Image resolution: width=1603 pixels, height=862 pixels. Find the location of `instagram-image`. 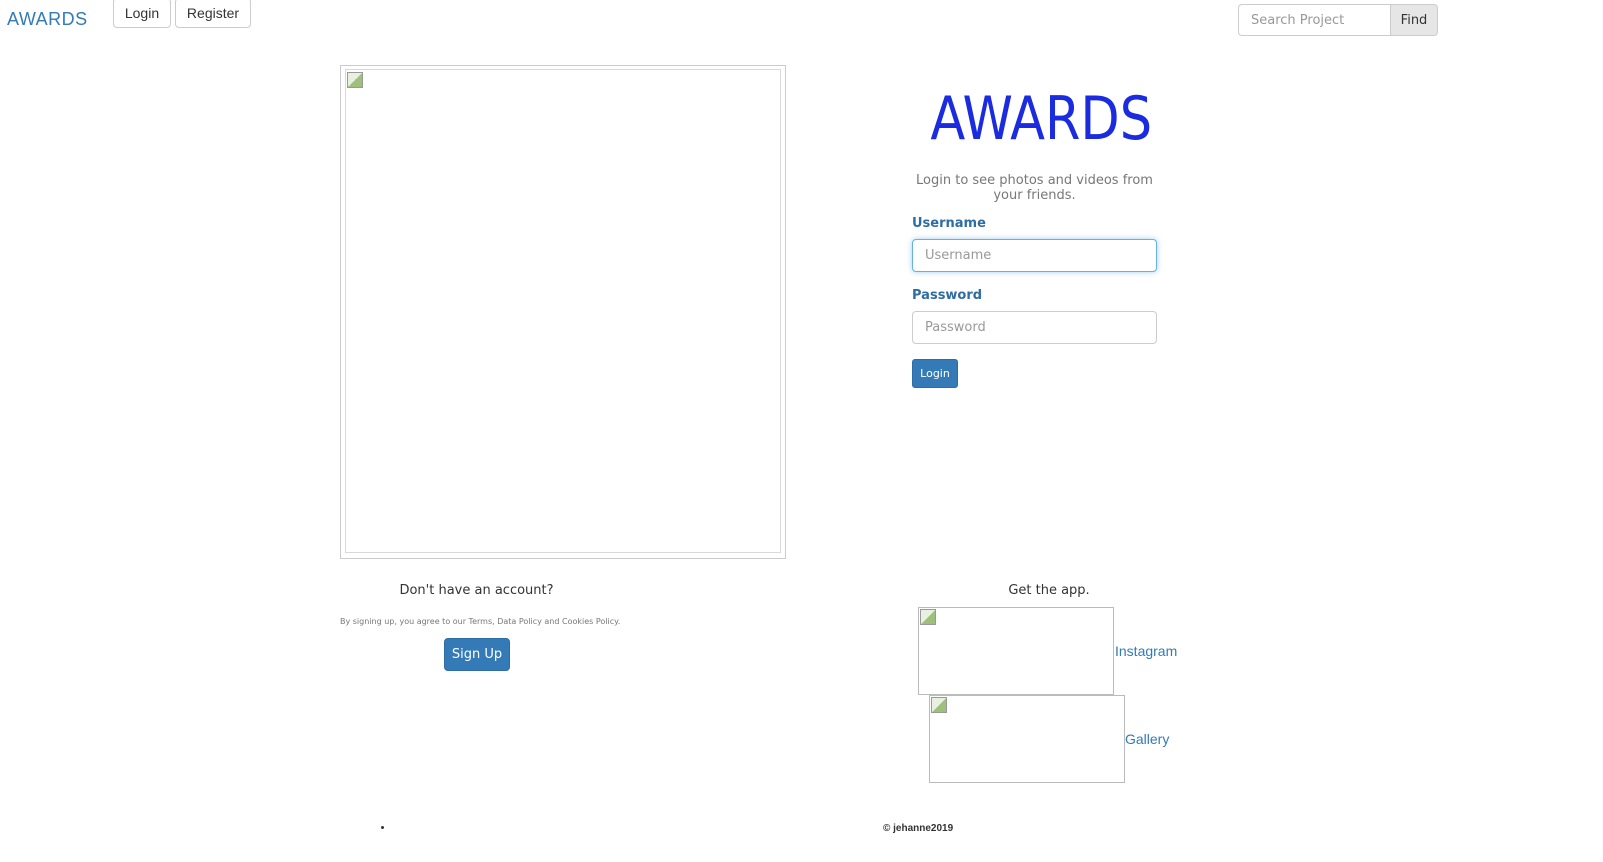

instagram-image is located at coordinates (1016, 651).